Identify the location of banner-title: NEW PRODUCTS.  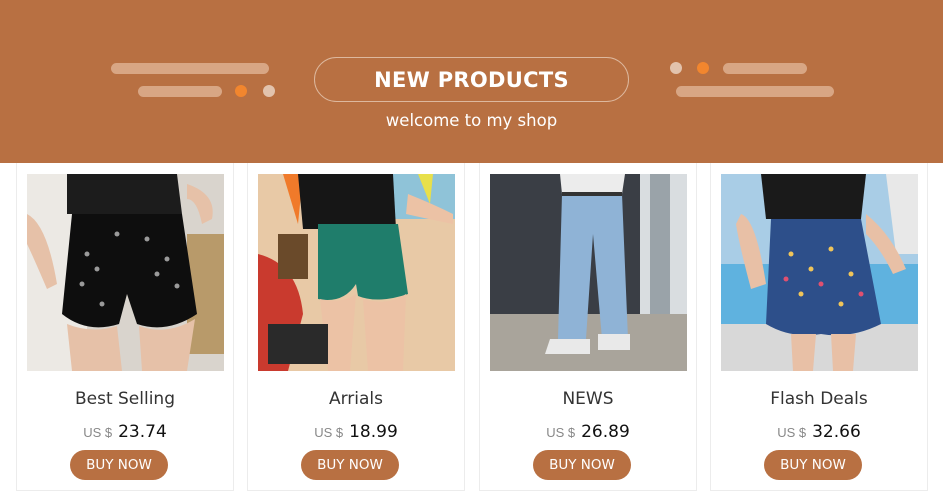
(471, 79).